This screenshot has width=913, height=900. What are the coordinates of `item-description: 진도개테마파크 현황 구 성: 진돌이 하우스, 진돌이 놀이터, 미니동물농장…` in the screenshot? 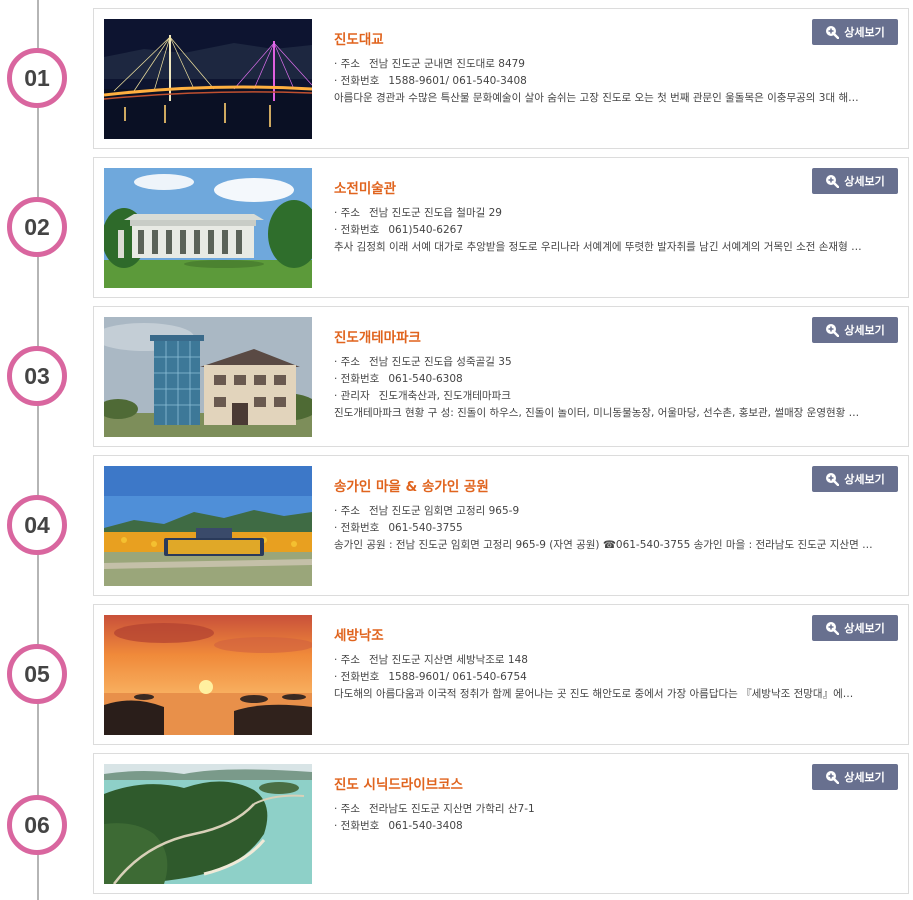 It's located at (597, 413).